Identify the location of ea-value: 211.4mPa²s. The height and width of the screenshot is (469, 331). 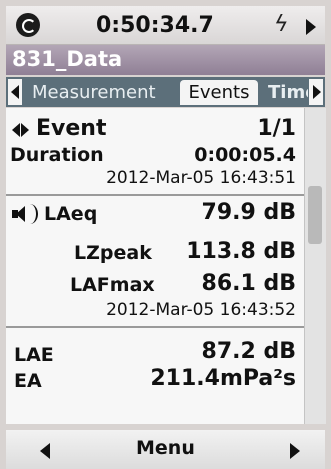
(223, 378).